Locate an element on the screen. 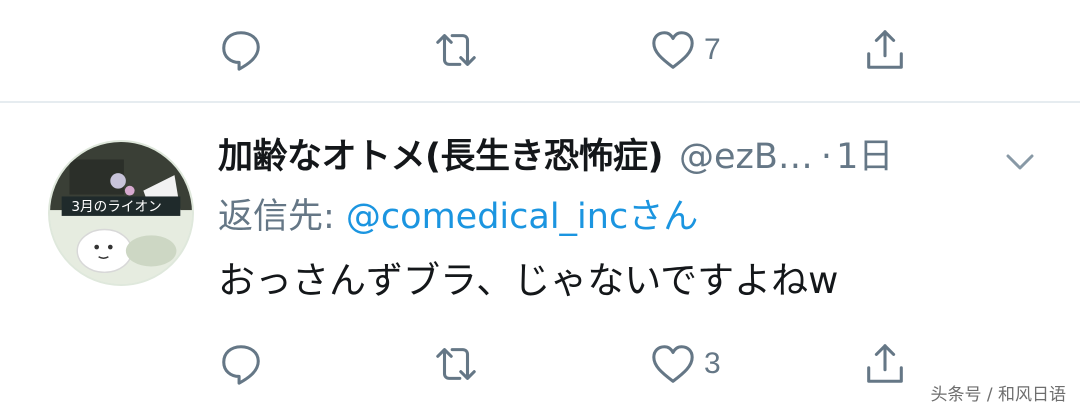  reply-prefix: 返信先: is located at coordinates (282, 217).